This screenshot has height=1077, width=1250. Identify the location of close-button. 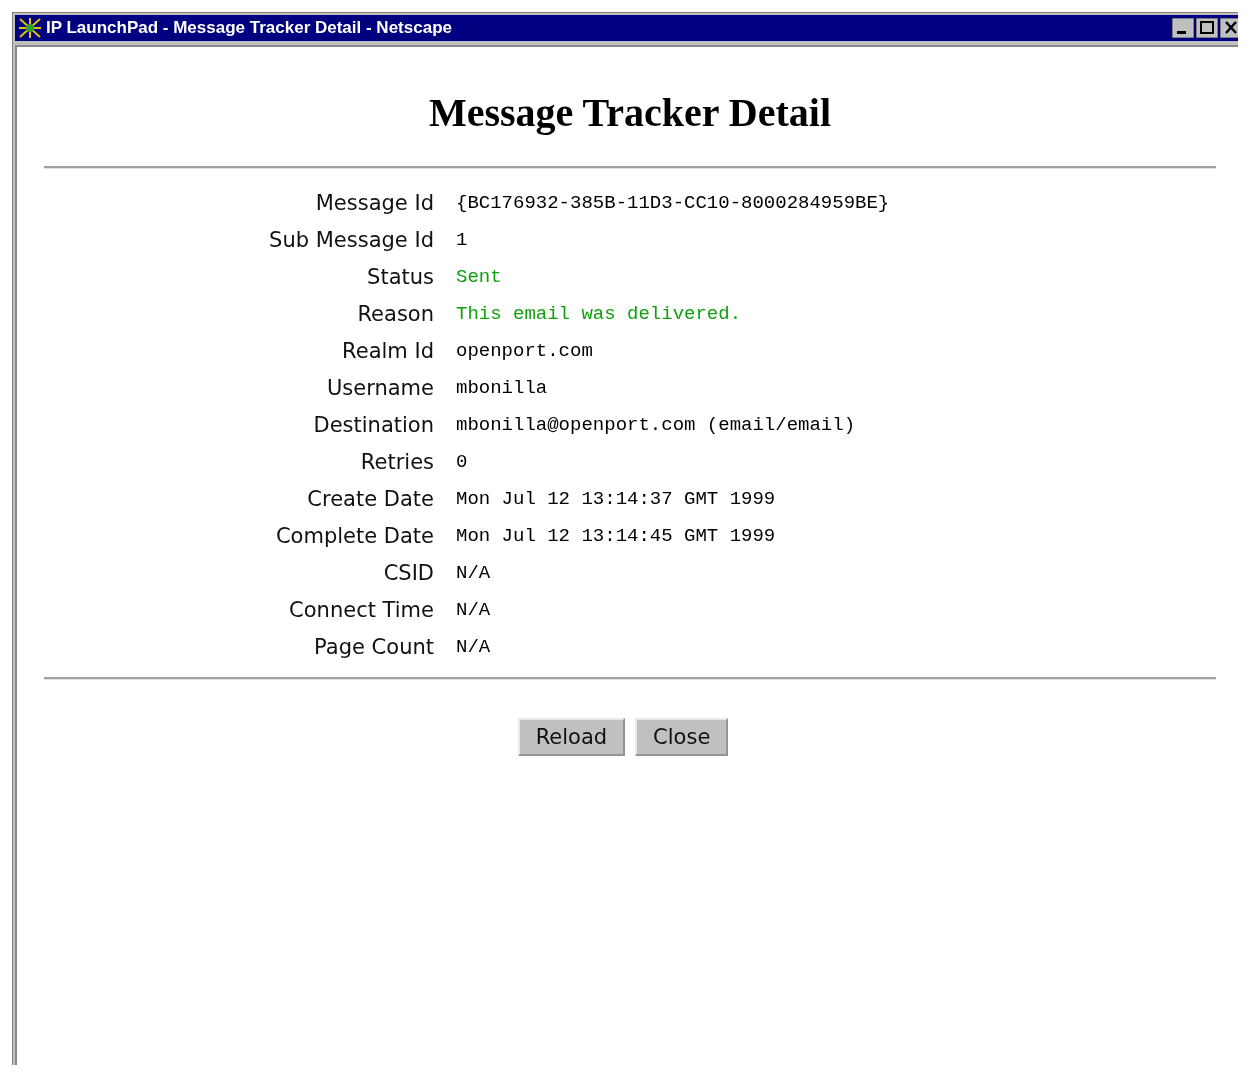
(1229, 28).